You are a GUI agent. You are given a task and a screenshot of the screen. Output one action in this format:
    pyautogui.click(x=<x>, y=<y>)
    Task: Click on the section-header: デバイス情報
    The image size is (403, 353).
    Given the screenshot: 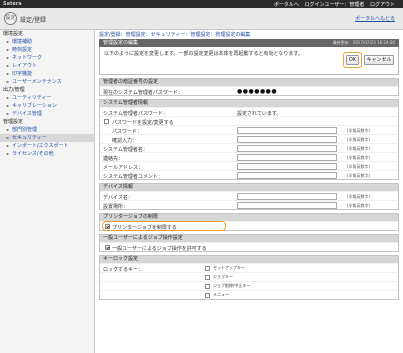 What is the action you would take?
    pyautogui.click(x=249, y=187)
    